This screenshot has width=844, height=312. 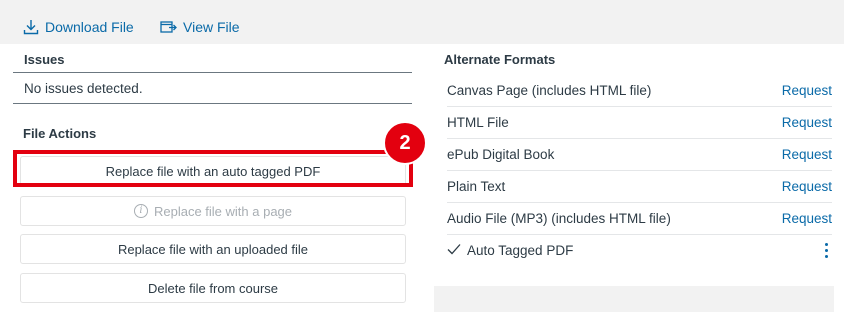 What do you see at coordinates (213, 168) in the screenshot?
I see `highlight-box` at bounding box center [213, 168].